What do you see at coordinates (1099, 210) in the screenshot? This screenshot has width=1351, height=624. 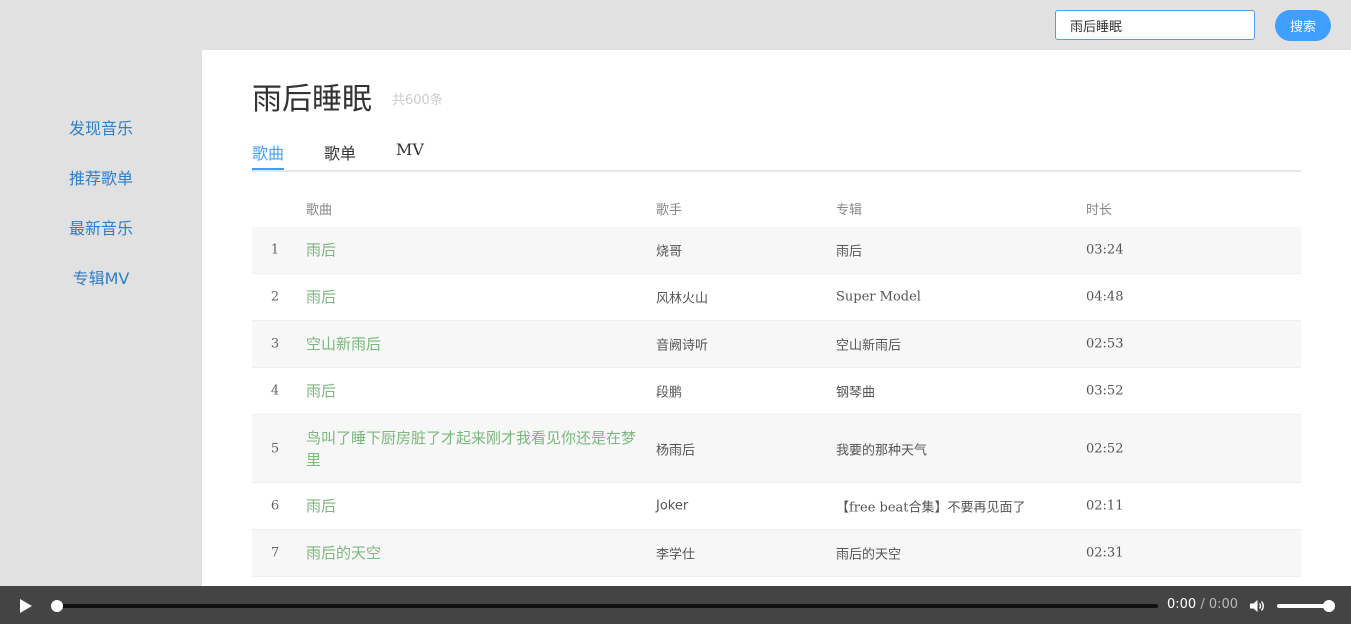 I see `column-header-duration: 时长` at bounding box center [1099, 210].